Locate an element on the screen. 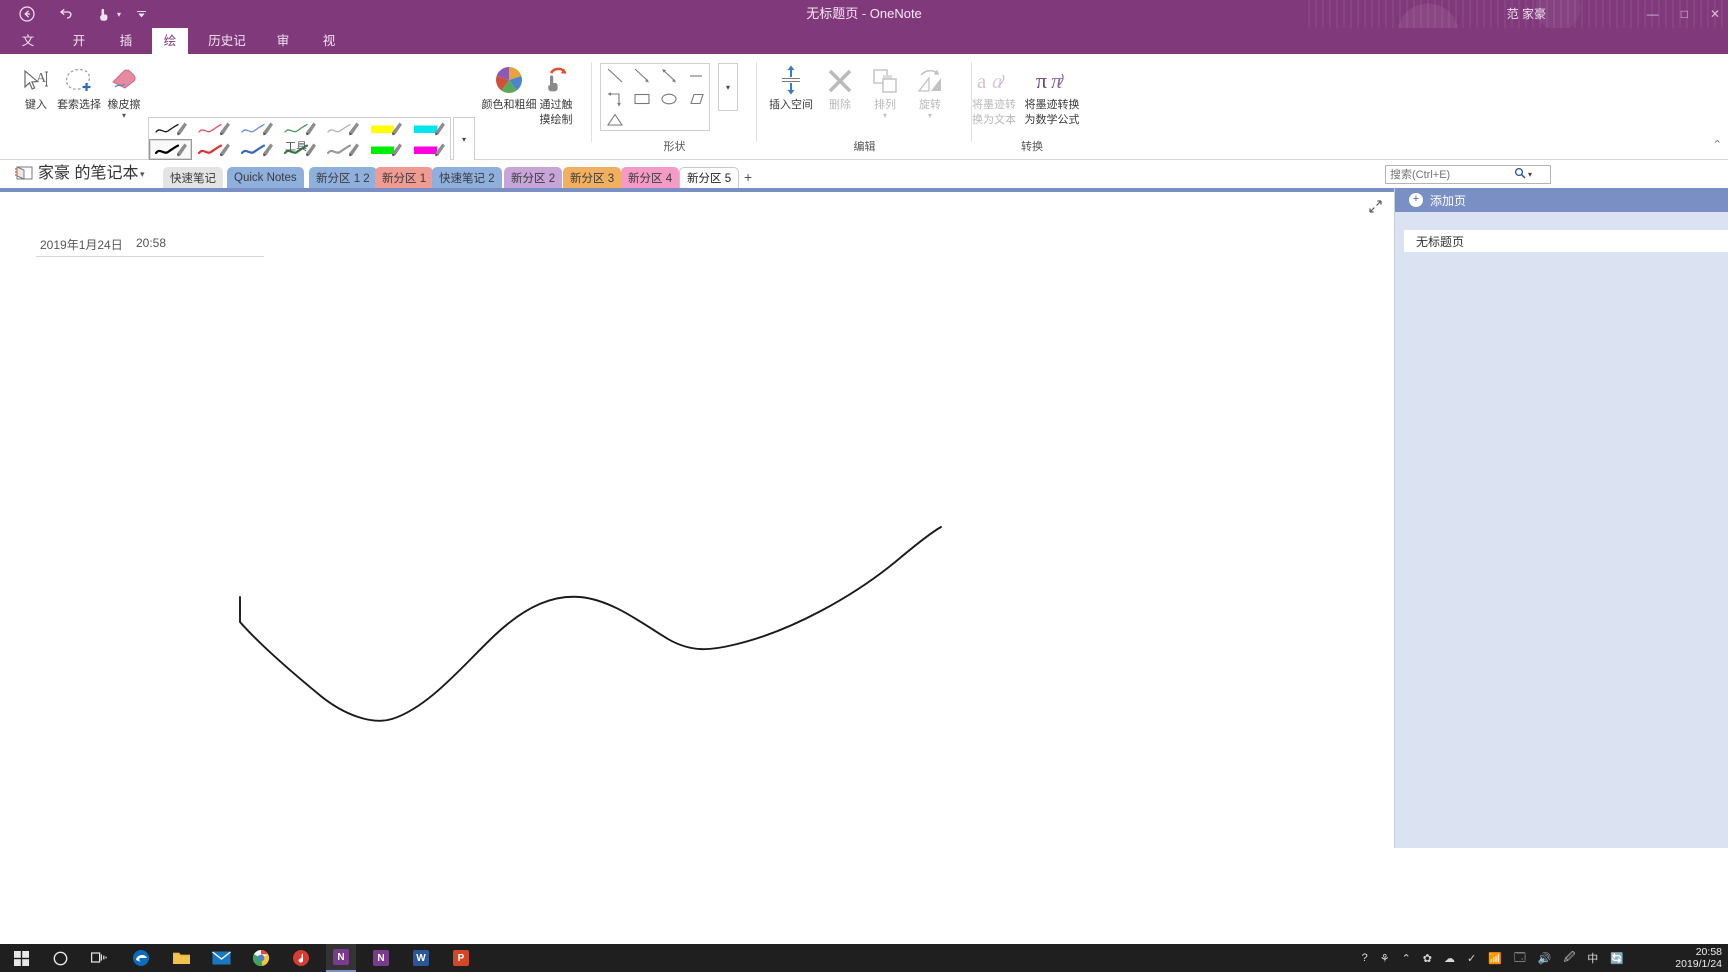  cortana-circle-icon is located at coordinates (60, 958).